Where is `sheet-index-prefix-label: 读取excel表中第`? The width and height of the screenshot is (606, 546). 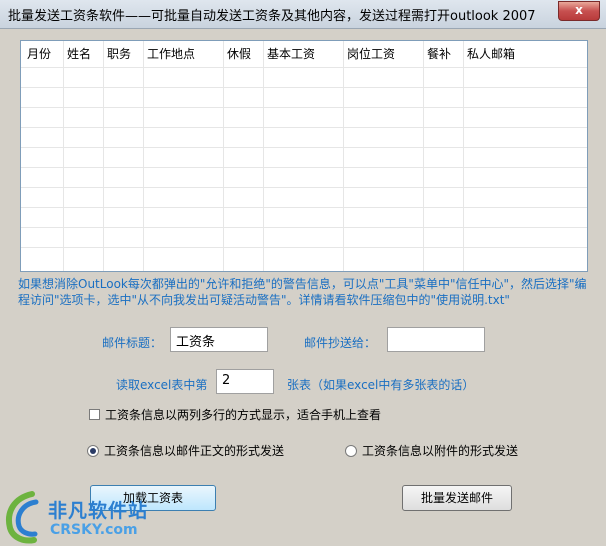
sheet-index-prefix-label: 读取excel表中第 is located at coordinates (162, 385).